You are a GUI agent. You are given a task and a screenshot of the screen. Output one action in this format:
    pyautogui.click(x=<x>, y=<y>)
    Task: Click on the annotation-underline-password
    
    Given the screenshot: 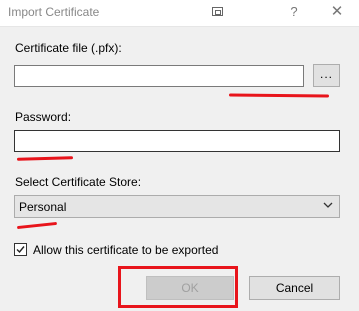 What is the action you would take?
    pyautogui.click(x=45, y=158)
    